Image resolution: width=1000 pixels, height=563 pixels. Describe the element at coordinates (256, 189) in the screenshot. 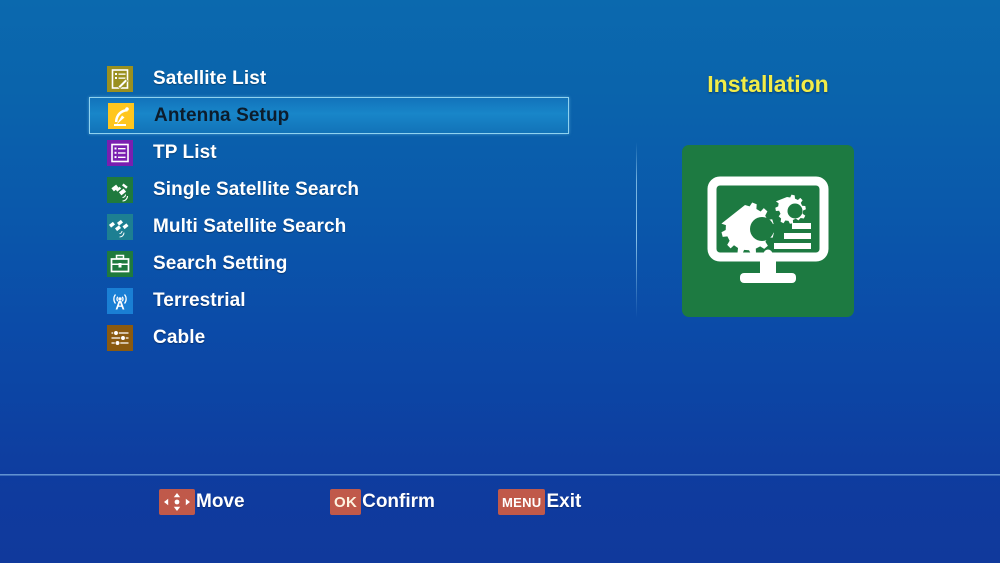

I see `menu-item-label: Single Satellite Search` at that location.